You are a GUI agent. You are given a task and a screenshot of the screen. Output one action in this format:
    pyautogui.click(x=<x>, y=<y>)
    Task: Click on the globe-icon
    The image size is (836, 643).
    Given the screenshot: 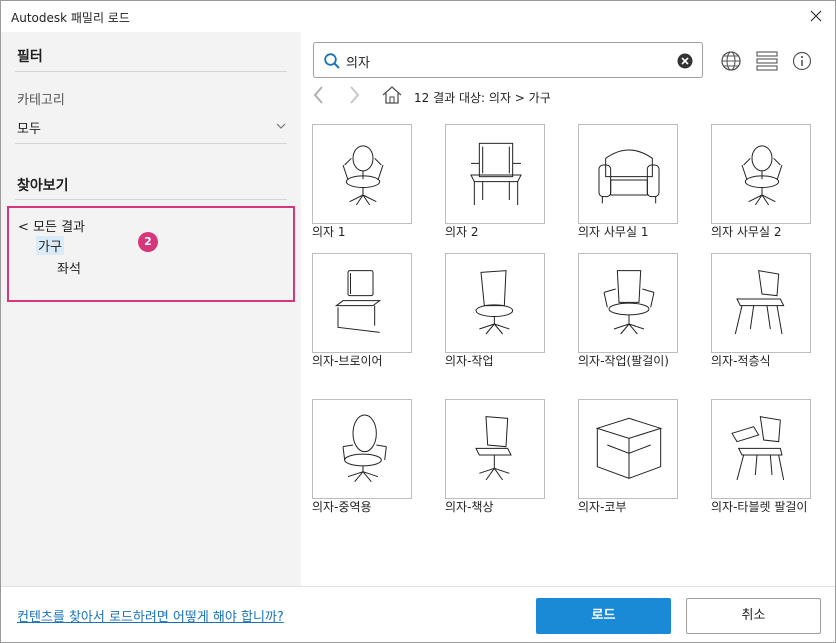 What is the action you would take?
    pyautogui.click(x=731, y=61)
    